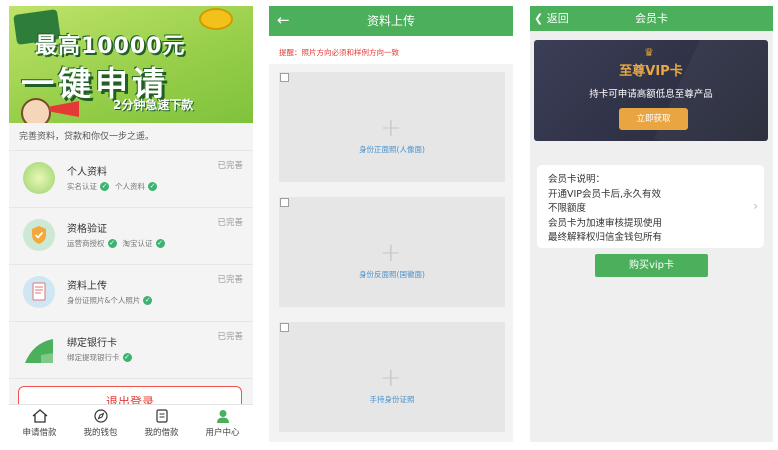 This screenshot has height=450, width=778. What do you see at coordinates (100, 423) in the screenshot?
I see `tab-my-wallet: 我的钱包` at bounding box center [100, 423].